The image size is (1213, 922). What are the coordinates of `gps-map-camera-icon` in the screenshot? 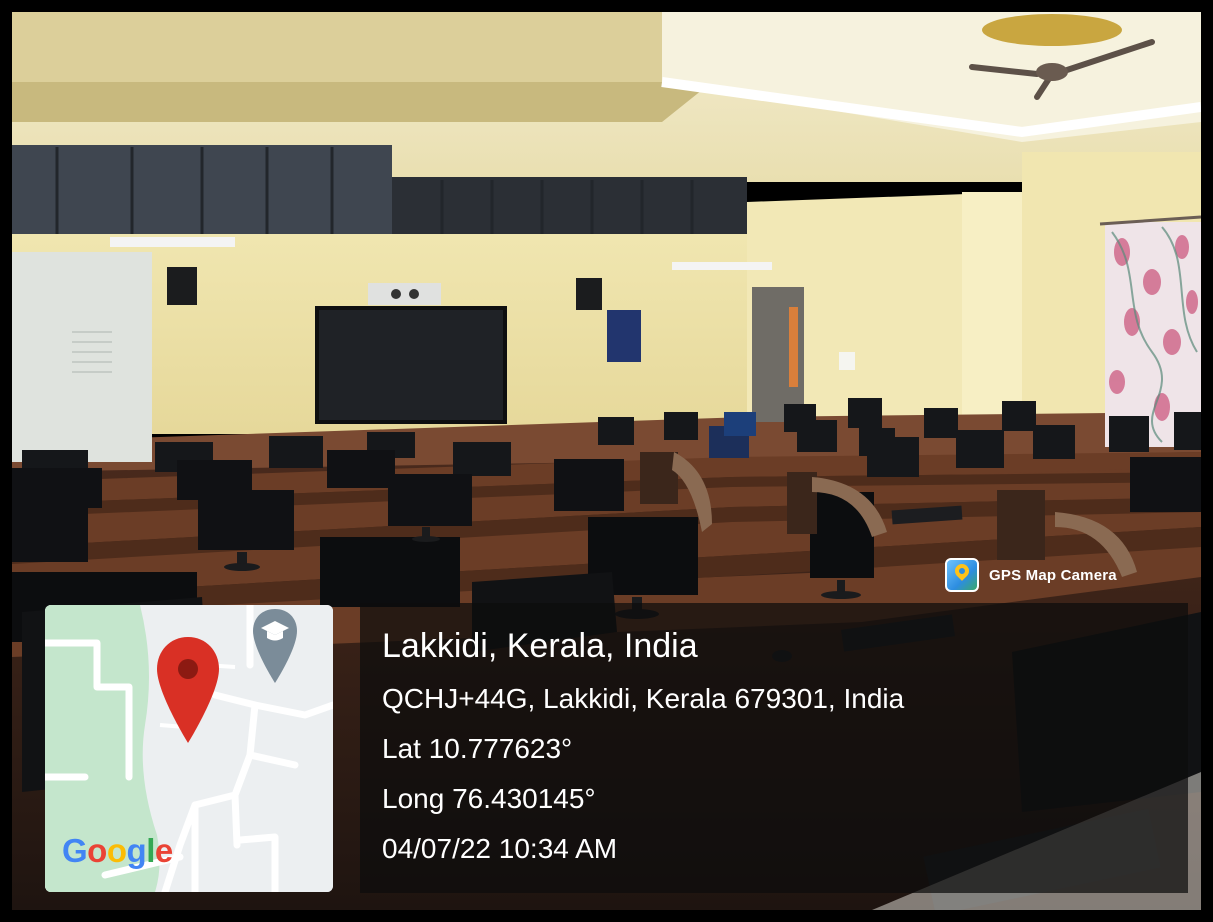 It's located at (962, 575).